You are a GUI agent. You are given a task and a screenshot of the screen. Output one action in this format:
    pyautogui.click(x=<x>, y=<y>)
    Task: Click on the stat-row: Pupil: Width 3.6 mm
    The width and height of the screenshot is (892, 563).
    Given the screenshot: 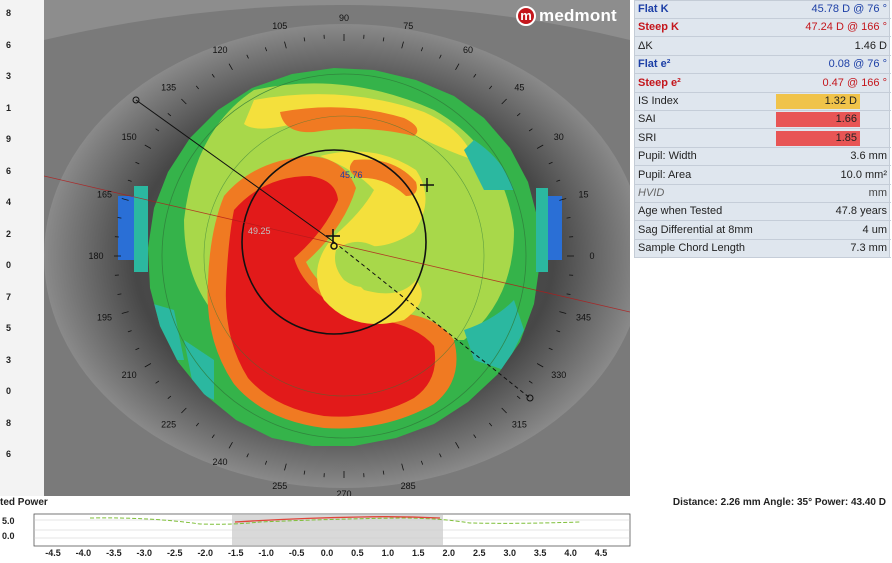 What is the action you would take?
    pyautogui.click(x=763, y=157)
    